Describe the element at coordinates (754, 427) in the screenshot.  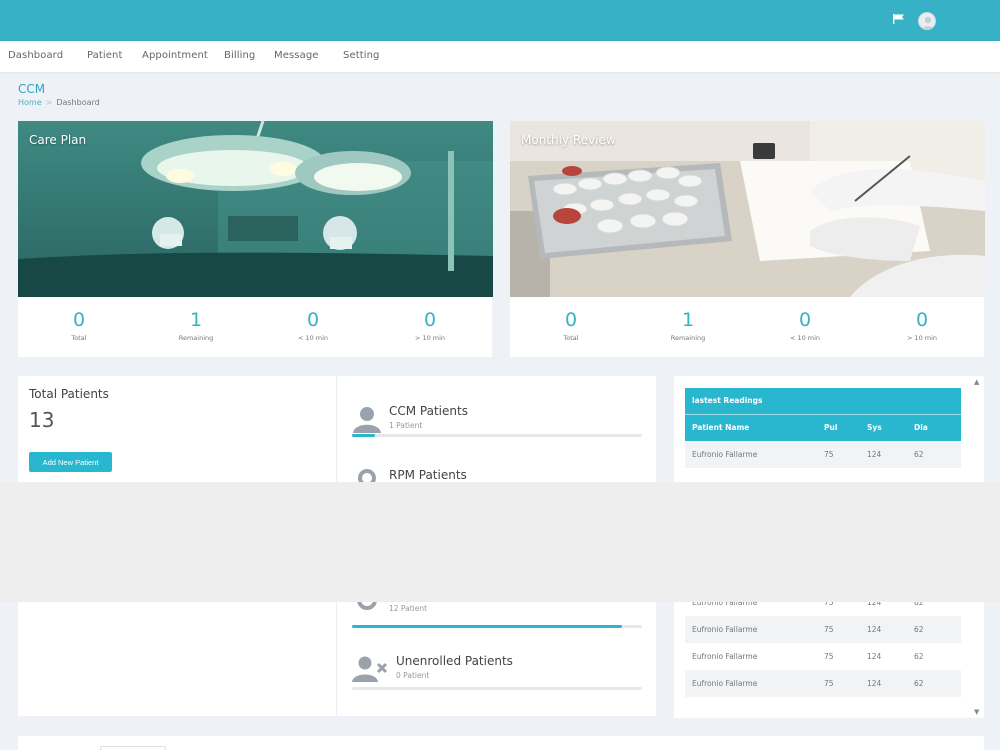
I see `column-header-patient-name: Patient Name` at that location.